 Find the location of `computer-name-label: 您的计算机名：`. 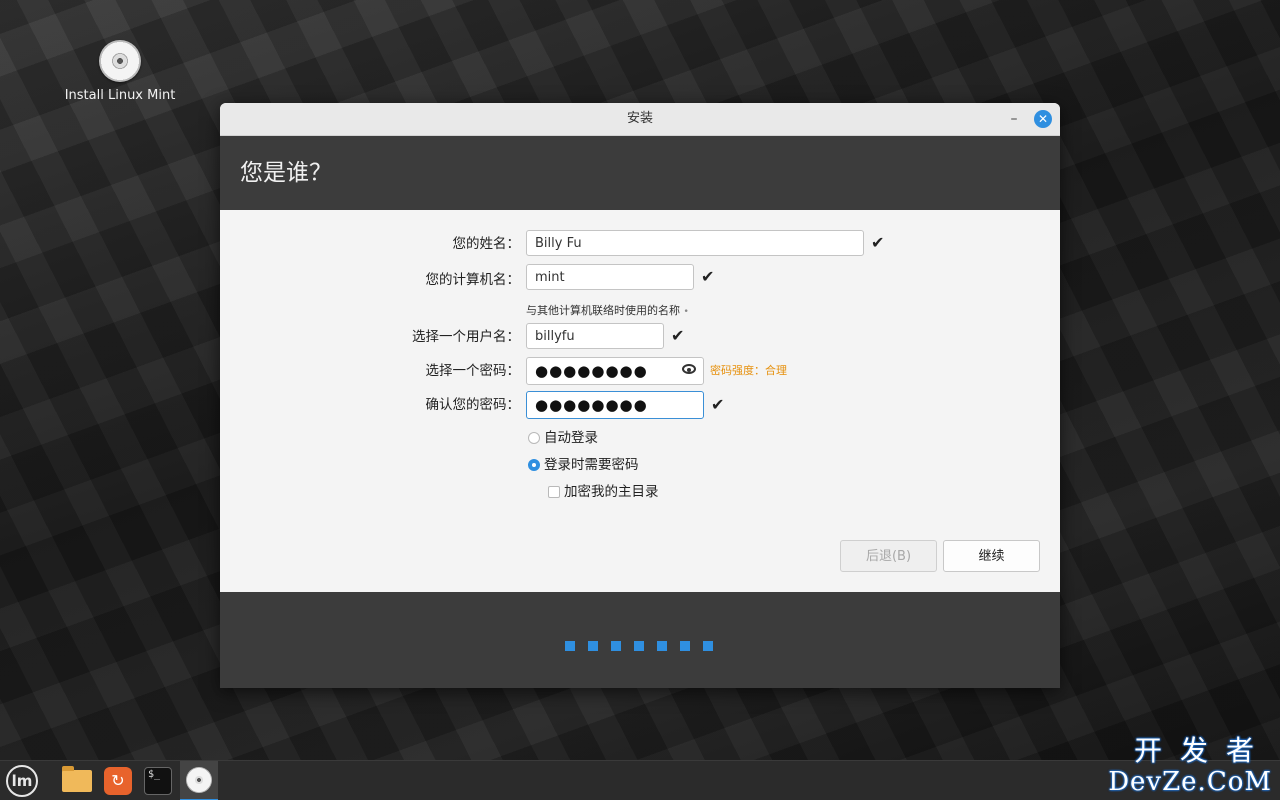

computer-name-label: 您的计算机名： is located at coordinates (473, 280).